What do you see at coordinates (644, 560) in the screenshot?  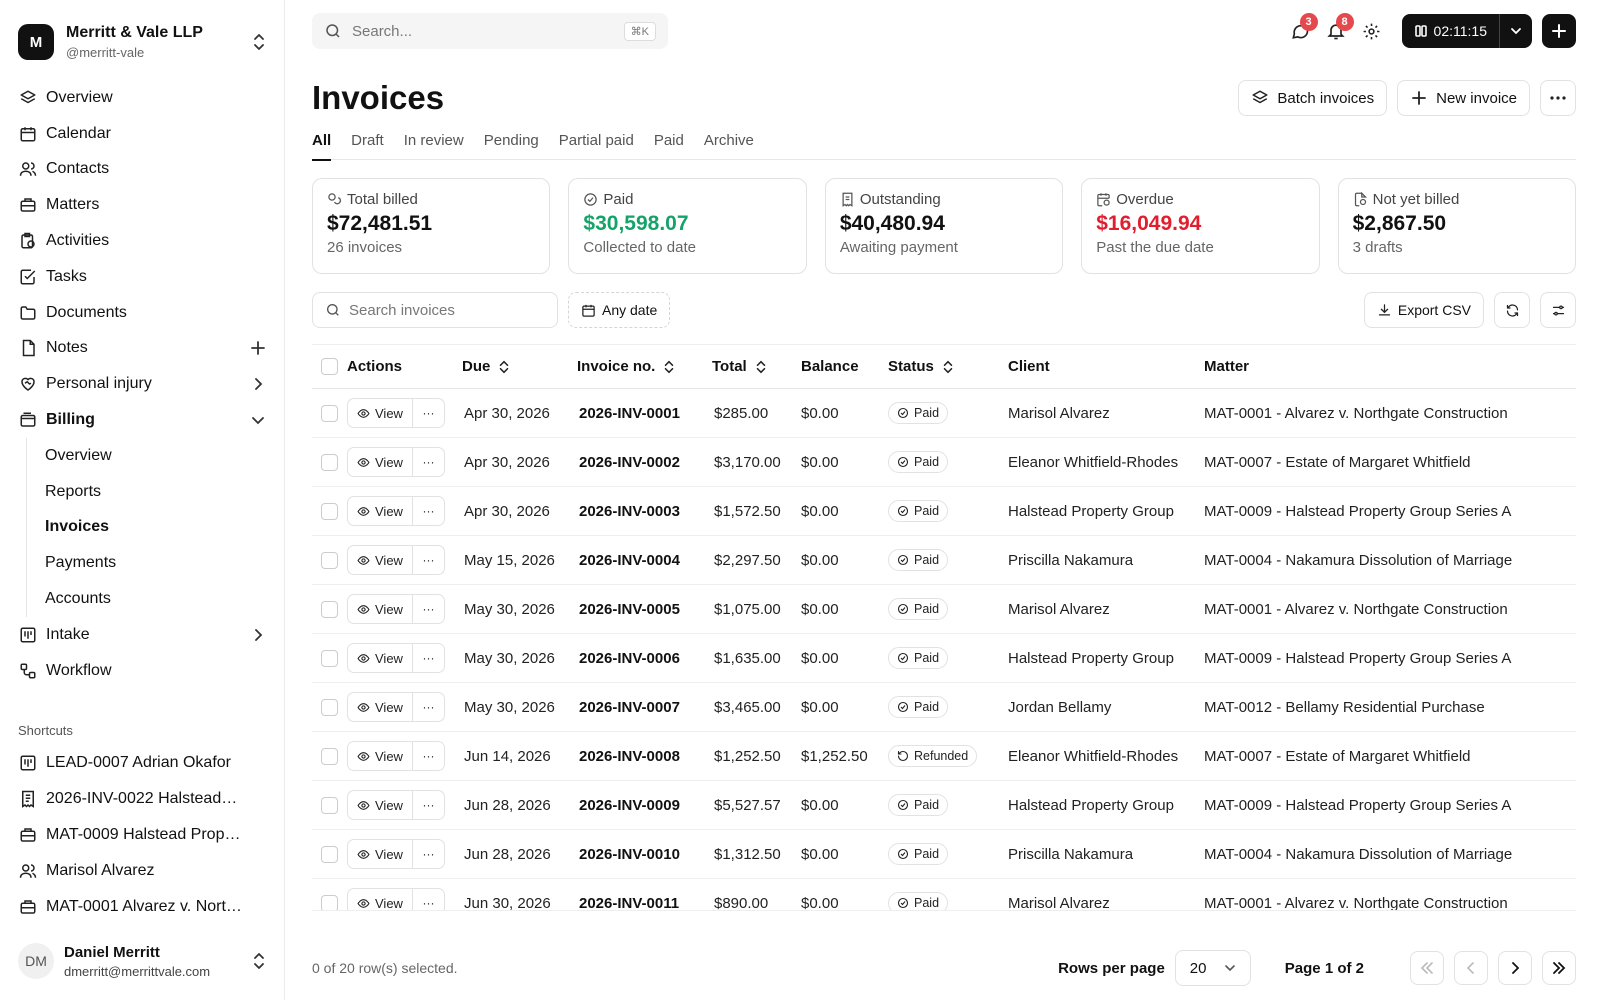 I see `cell-invoice-no: 2026-INV-0004` at bounding box center [644, 560].